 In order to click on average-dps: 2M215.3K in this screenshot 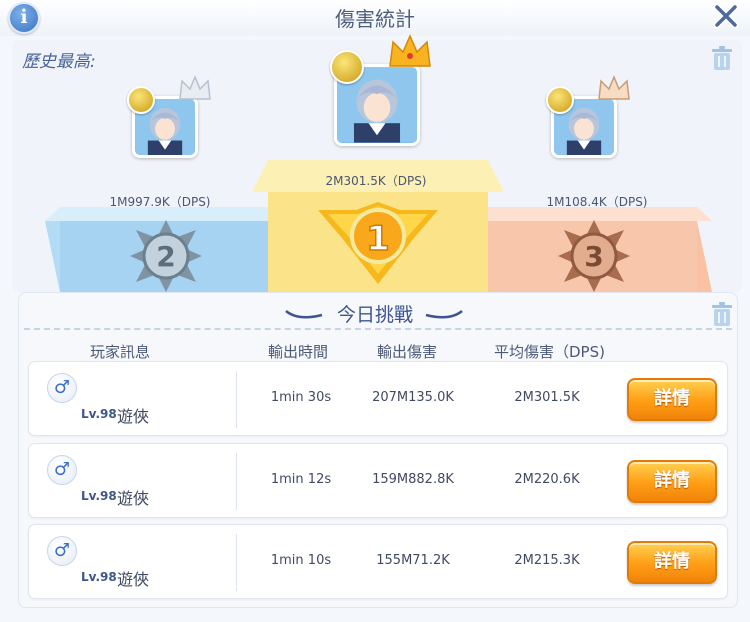, I will do `click(547, 560)`.